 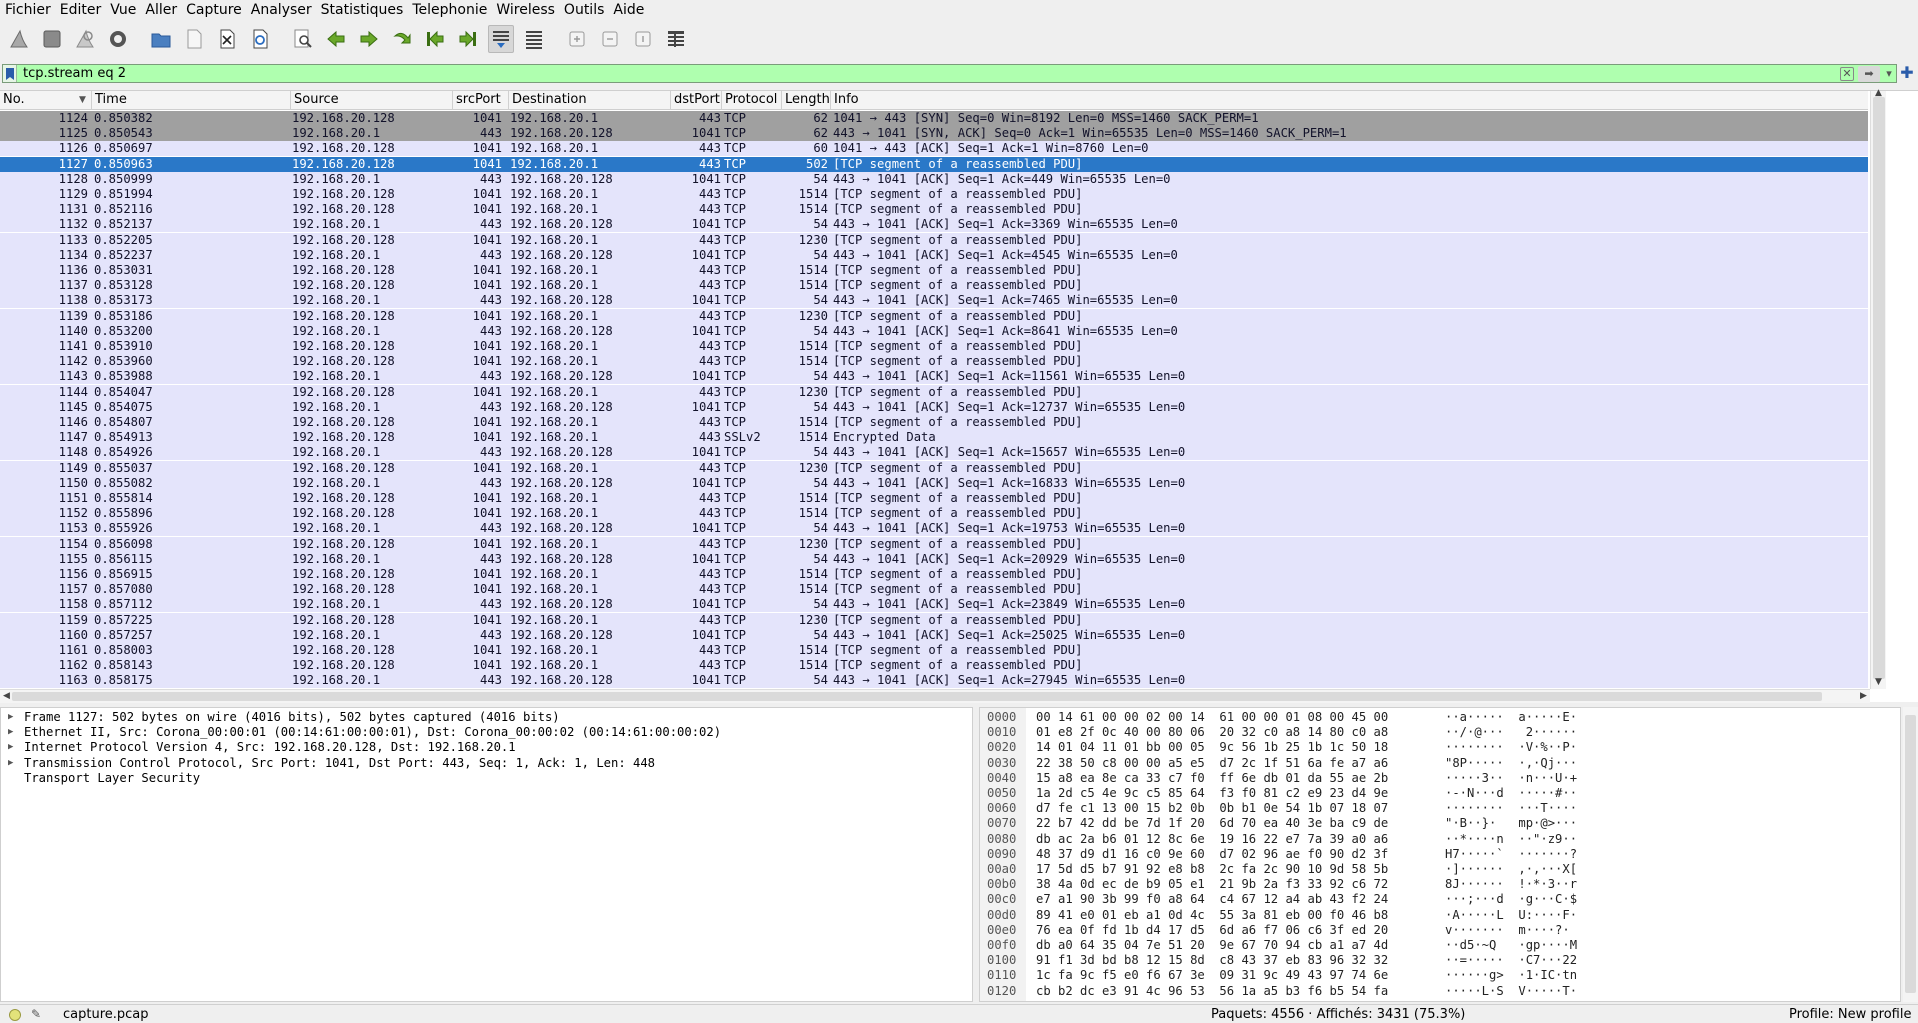 What do you see at coordinates (696, 100) in the screenshot?
I see `column-header-dstport: dstPort` at bounding box center [696, 100].